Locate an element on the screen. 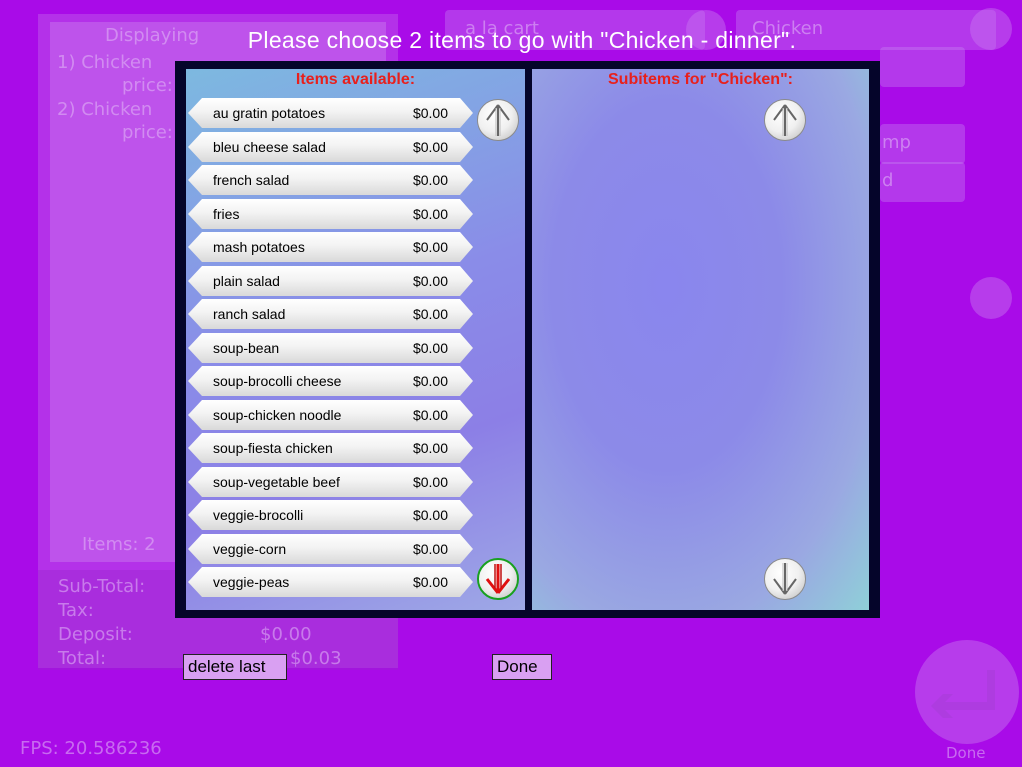  item-name: veggie-corn is located at coordinates (250, 549).